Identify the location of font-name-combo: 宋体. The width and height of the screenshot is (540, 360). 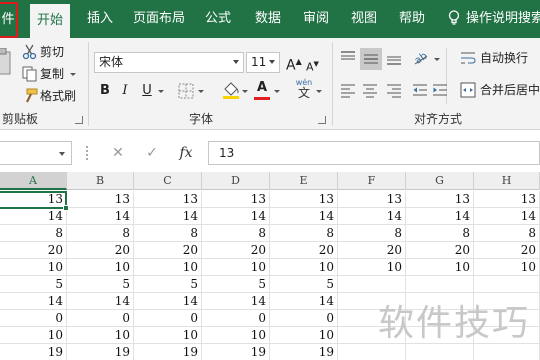
(169, 62).